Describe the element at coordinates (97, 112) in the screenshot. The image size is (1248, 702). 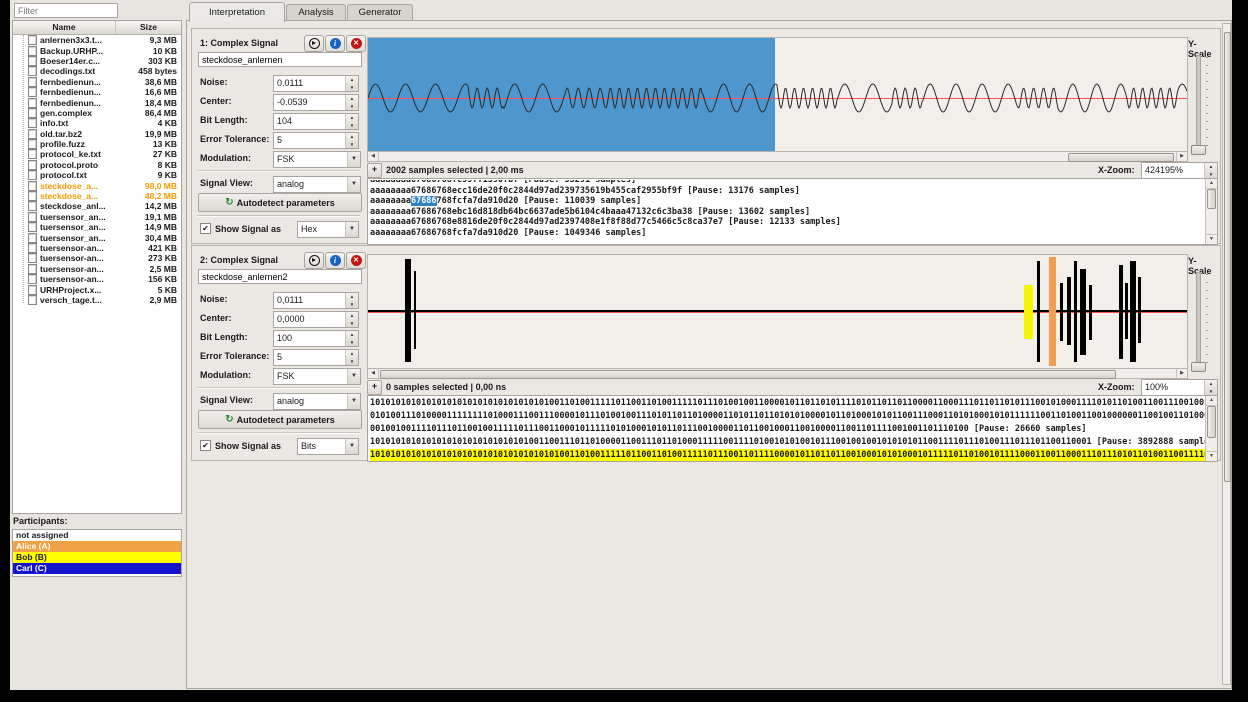
I see `table-row: gen.complex 86,4 MB` at that location.